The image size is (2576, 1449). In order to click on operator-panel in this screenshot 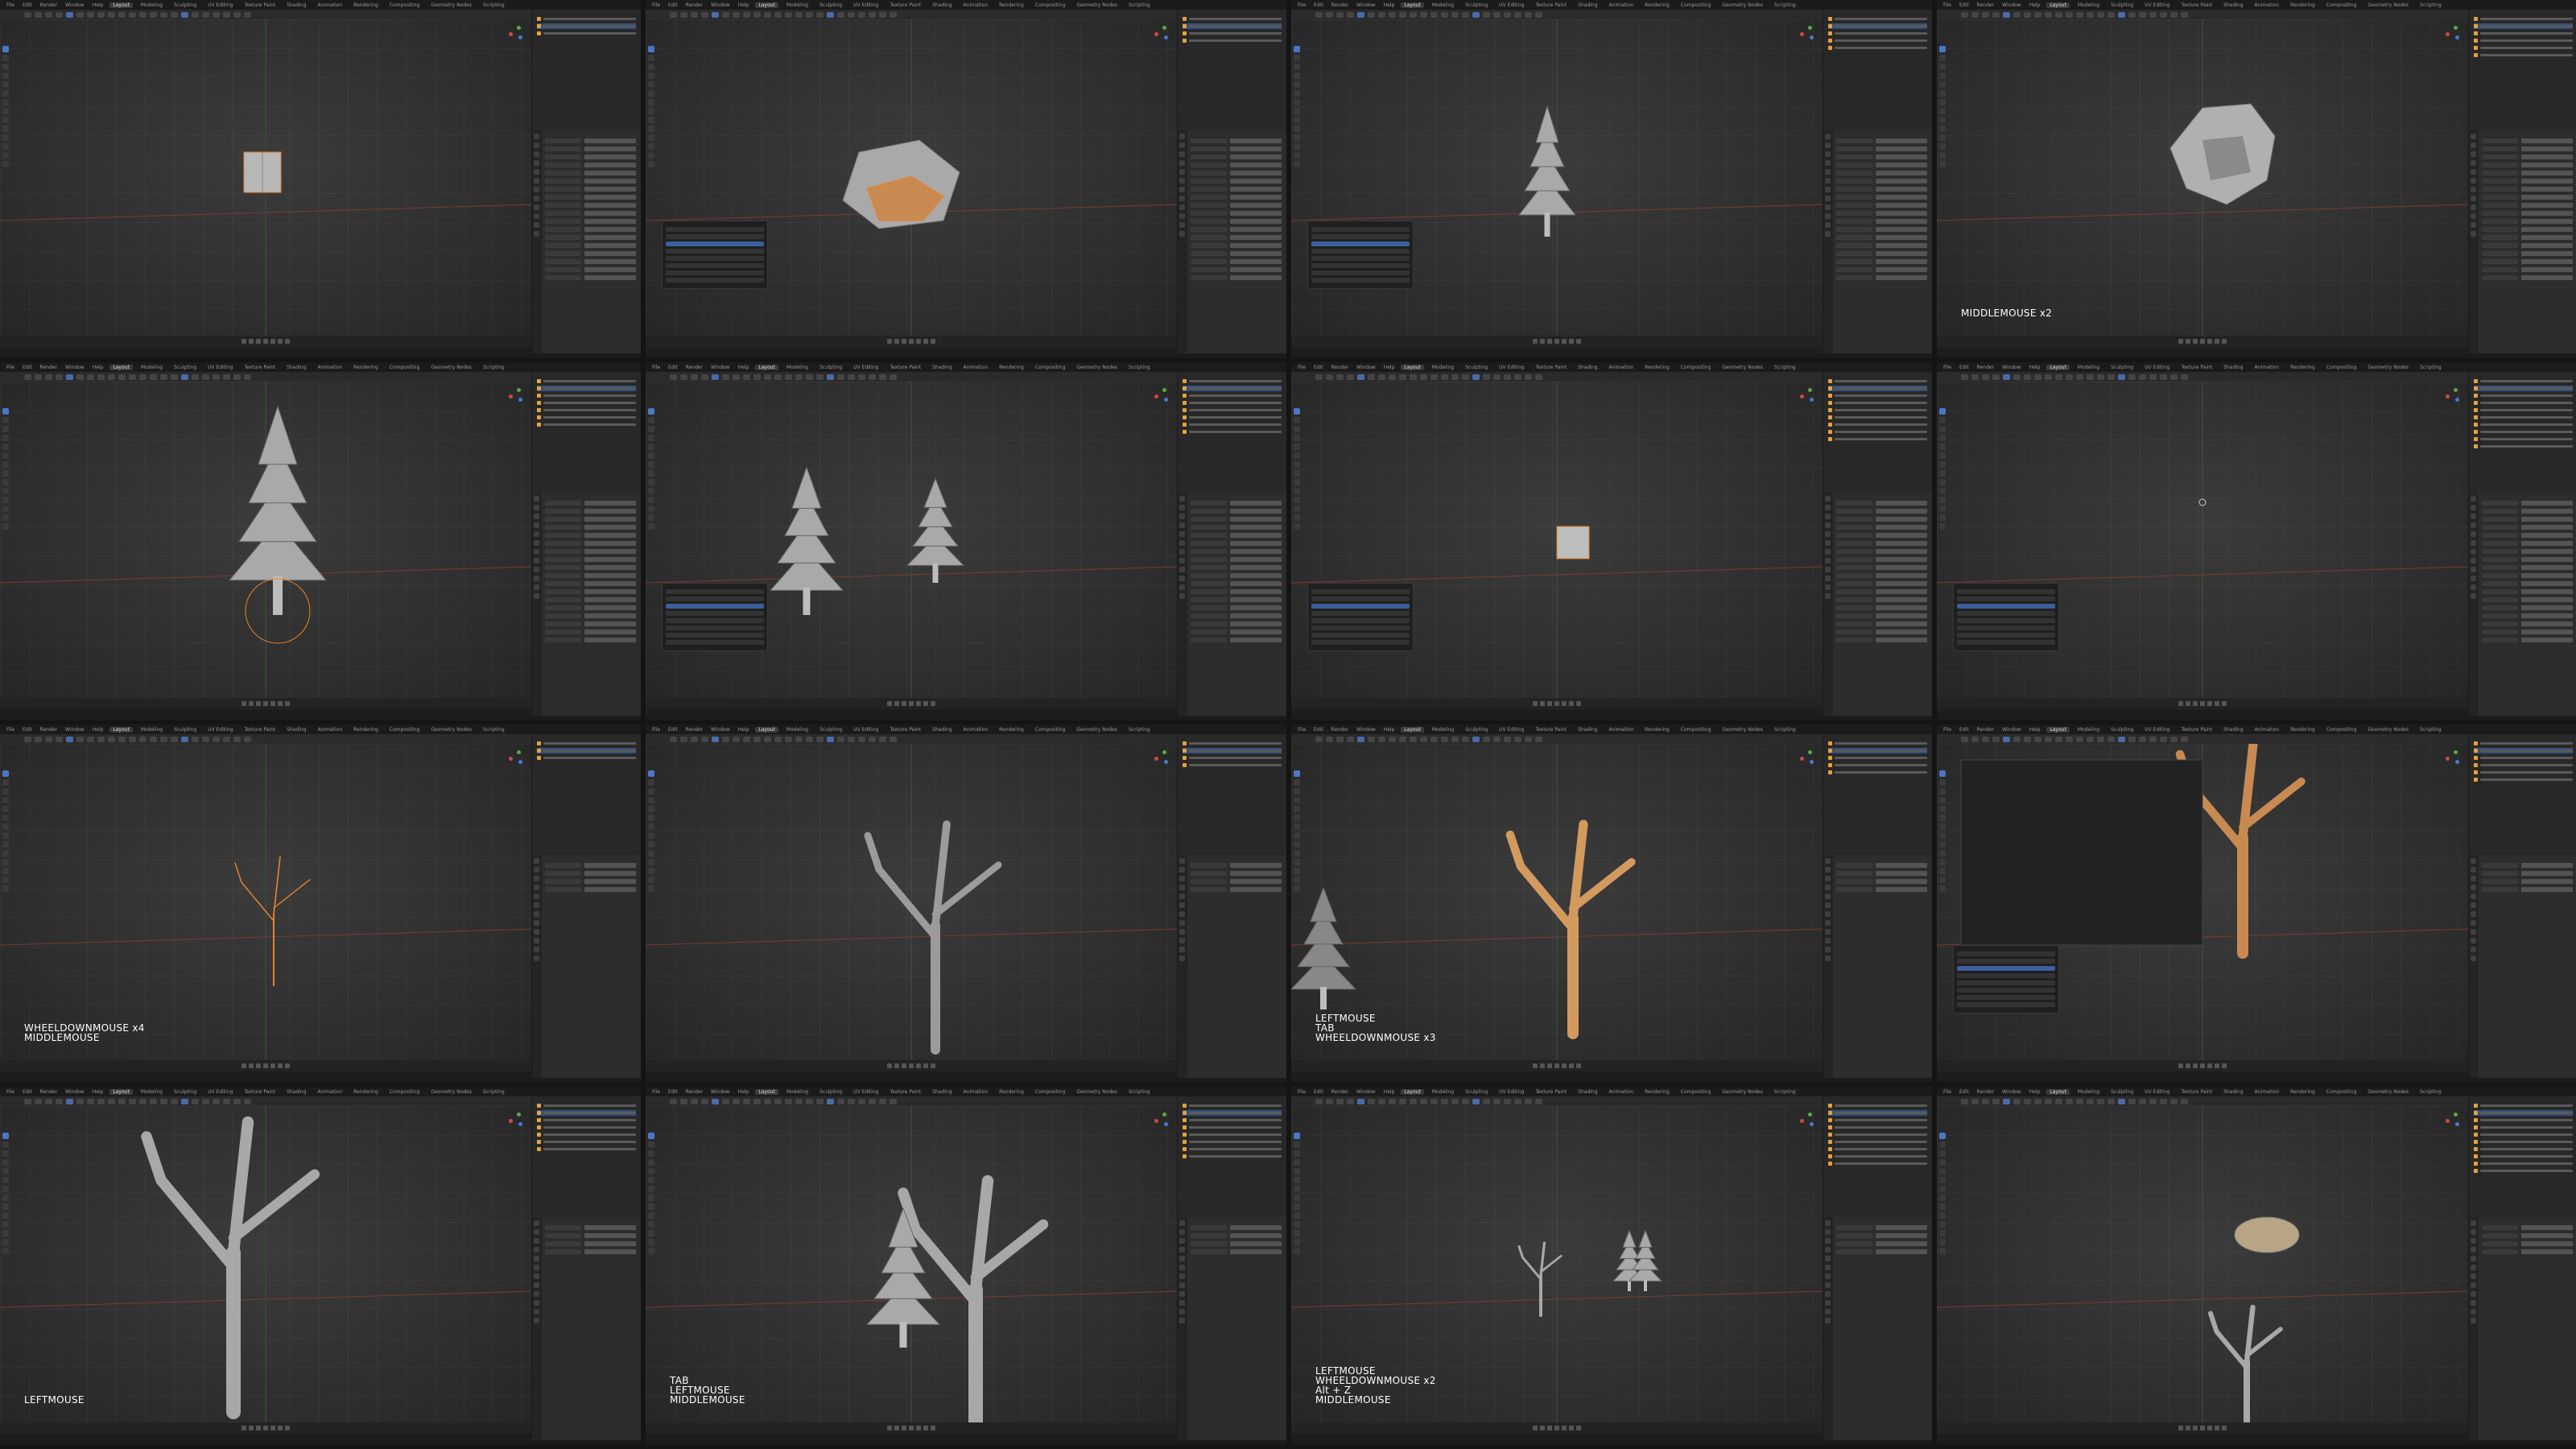, I will do `click(715, 255)`.